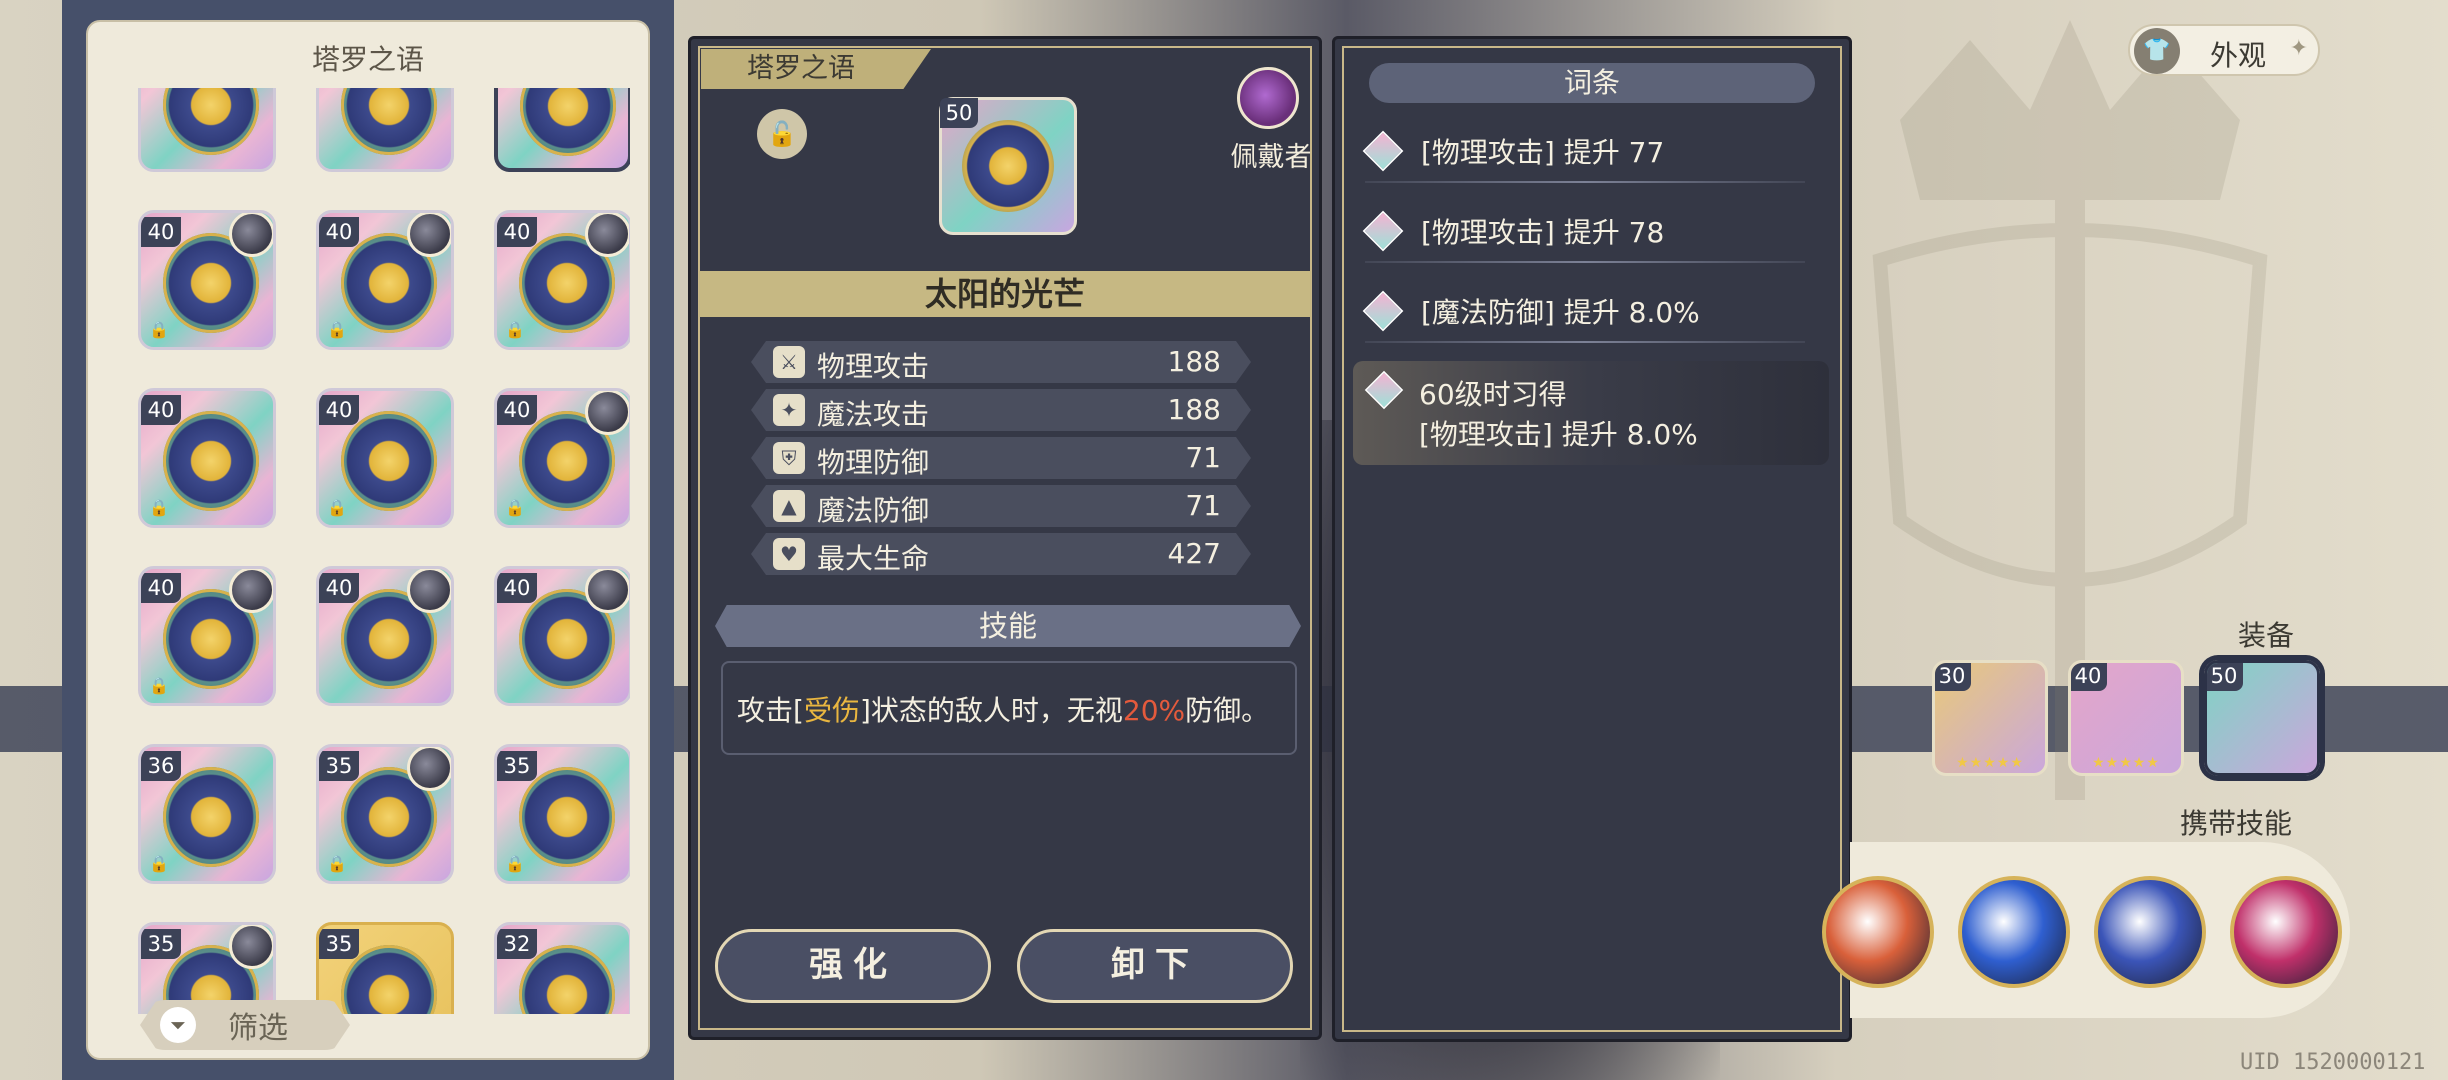  What do you see at coordinates (1558, 434) in the screenshot?
I see `unlock-text: [物理攻击] 提升 8.0%` at bounding box center [1558, 434].